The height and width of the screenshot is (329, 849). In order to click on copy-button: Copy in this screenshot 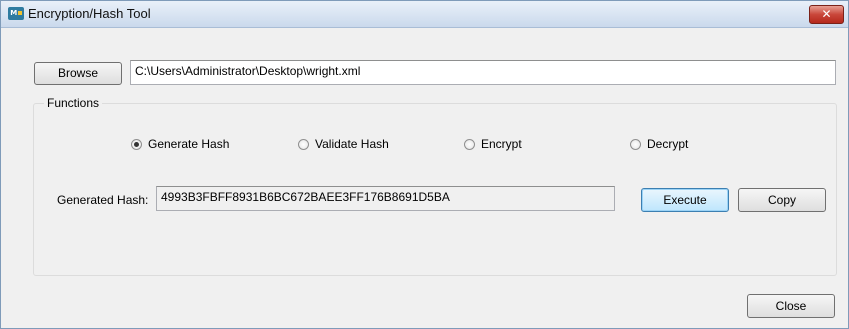, I will do `click(782, 200)`.